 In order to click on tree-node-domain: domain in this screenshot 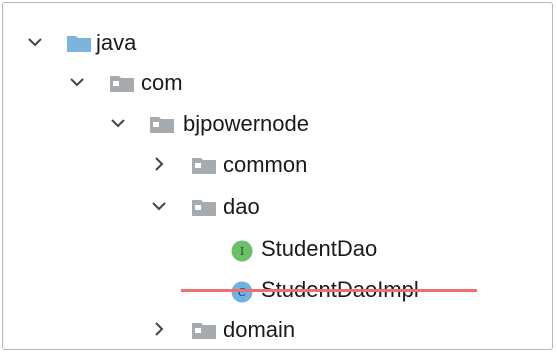, I will do `click(277, 331)`.